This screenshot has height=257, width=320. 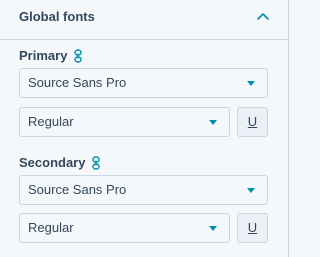 I want to click on primary-underline-button: U, so click(x=252, y=122).